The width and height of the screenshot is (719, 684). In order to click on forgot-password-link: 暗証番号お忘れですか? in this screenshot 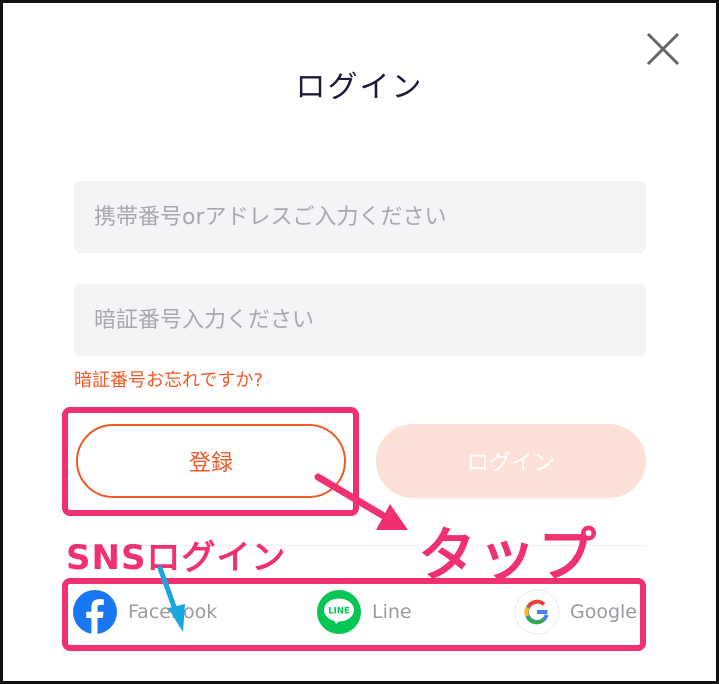, I will do `click(168, 379)`.